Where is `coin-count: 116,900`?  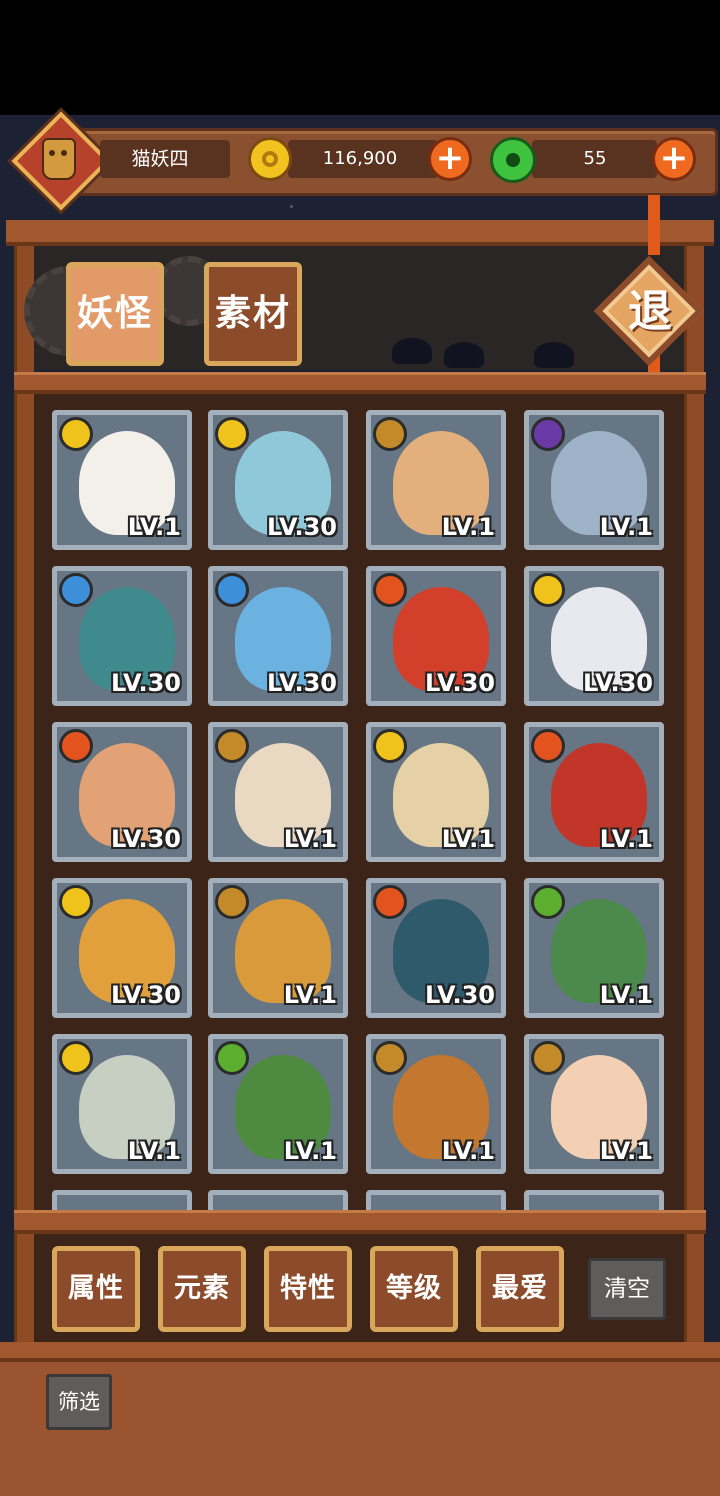 coin-count: 116,900 is located at coordinates (360, 158).